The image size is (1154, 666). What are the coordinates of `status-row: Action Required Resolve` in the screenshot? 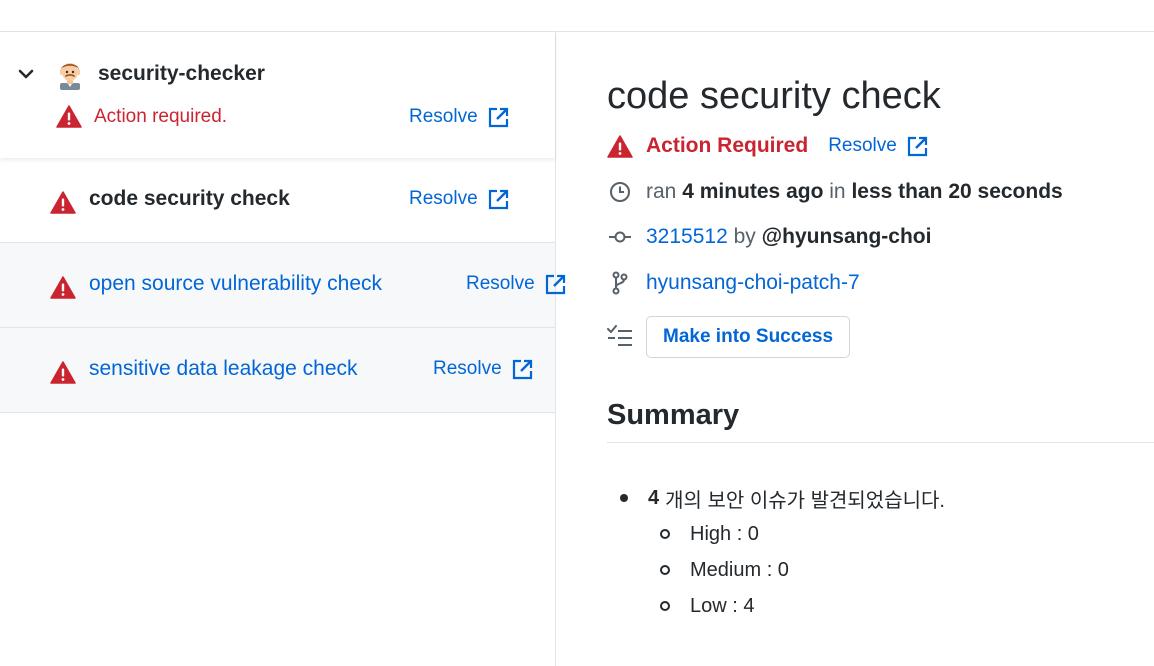 It's located at (767, 146).